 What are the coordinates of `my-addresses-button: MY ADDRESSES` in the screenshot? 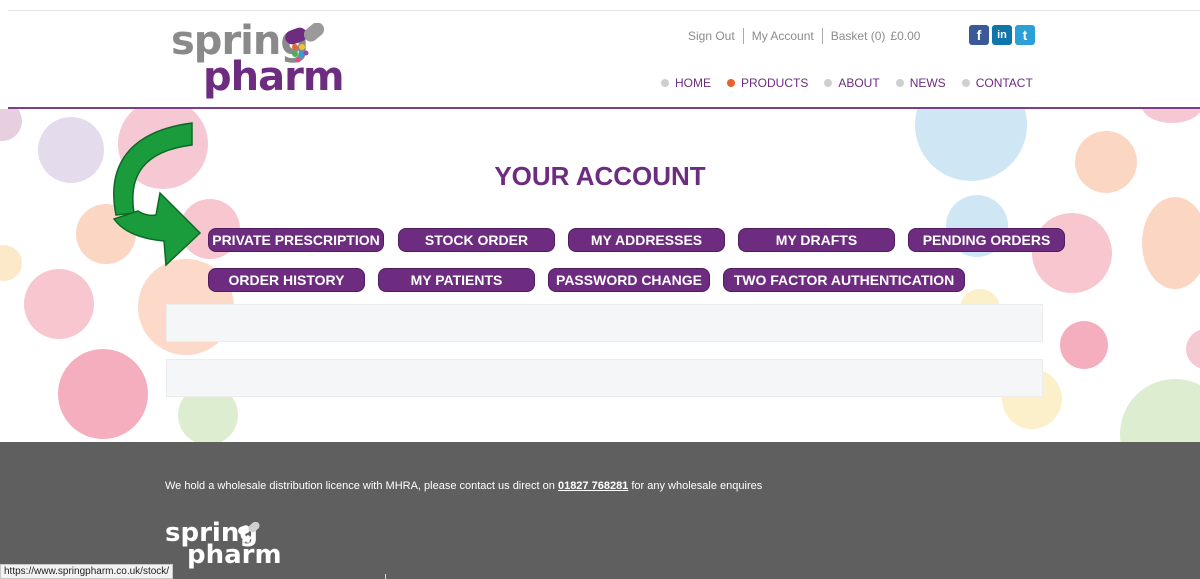 It's located at (646, 240).